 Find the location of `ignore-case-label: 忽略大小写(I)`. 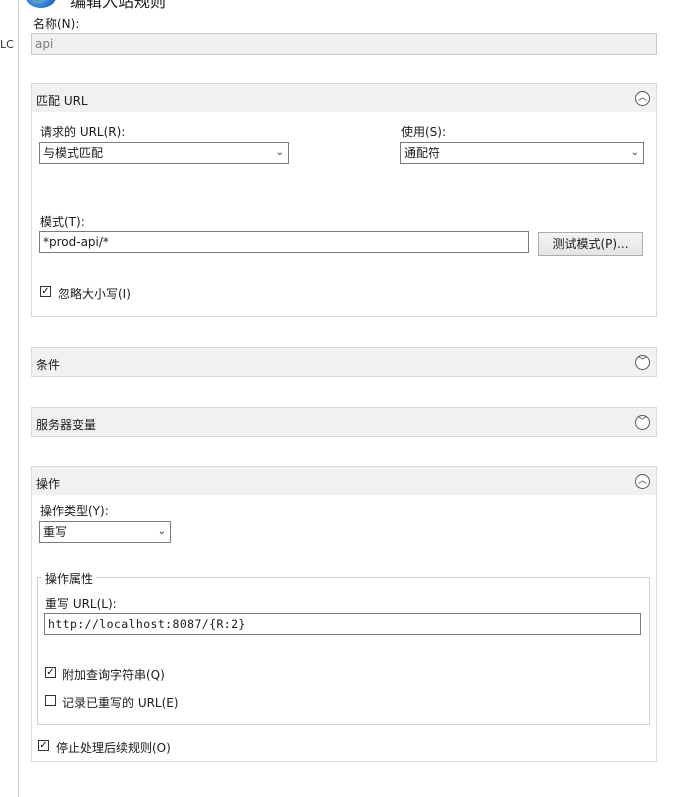

ignore-case-label: 忽略大小写(I) is located at coordinates (94, 294).